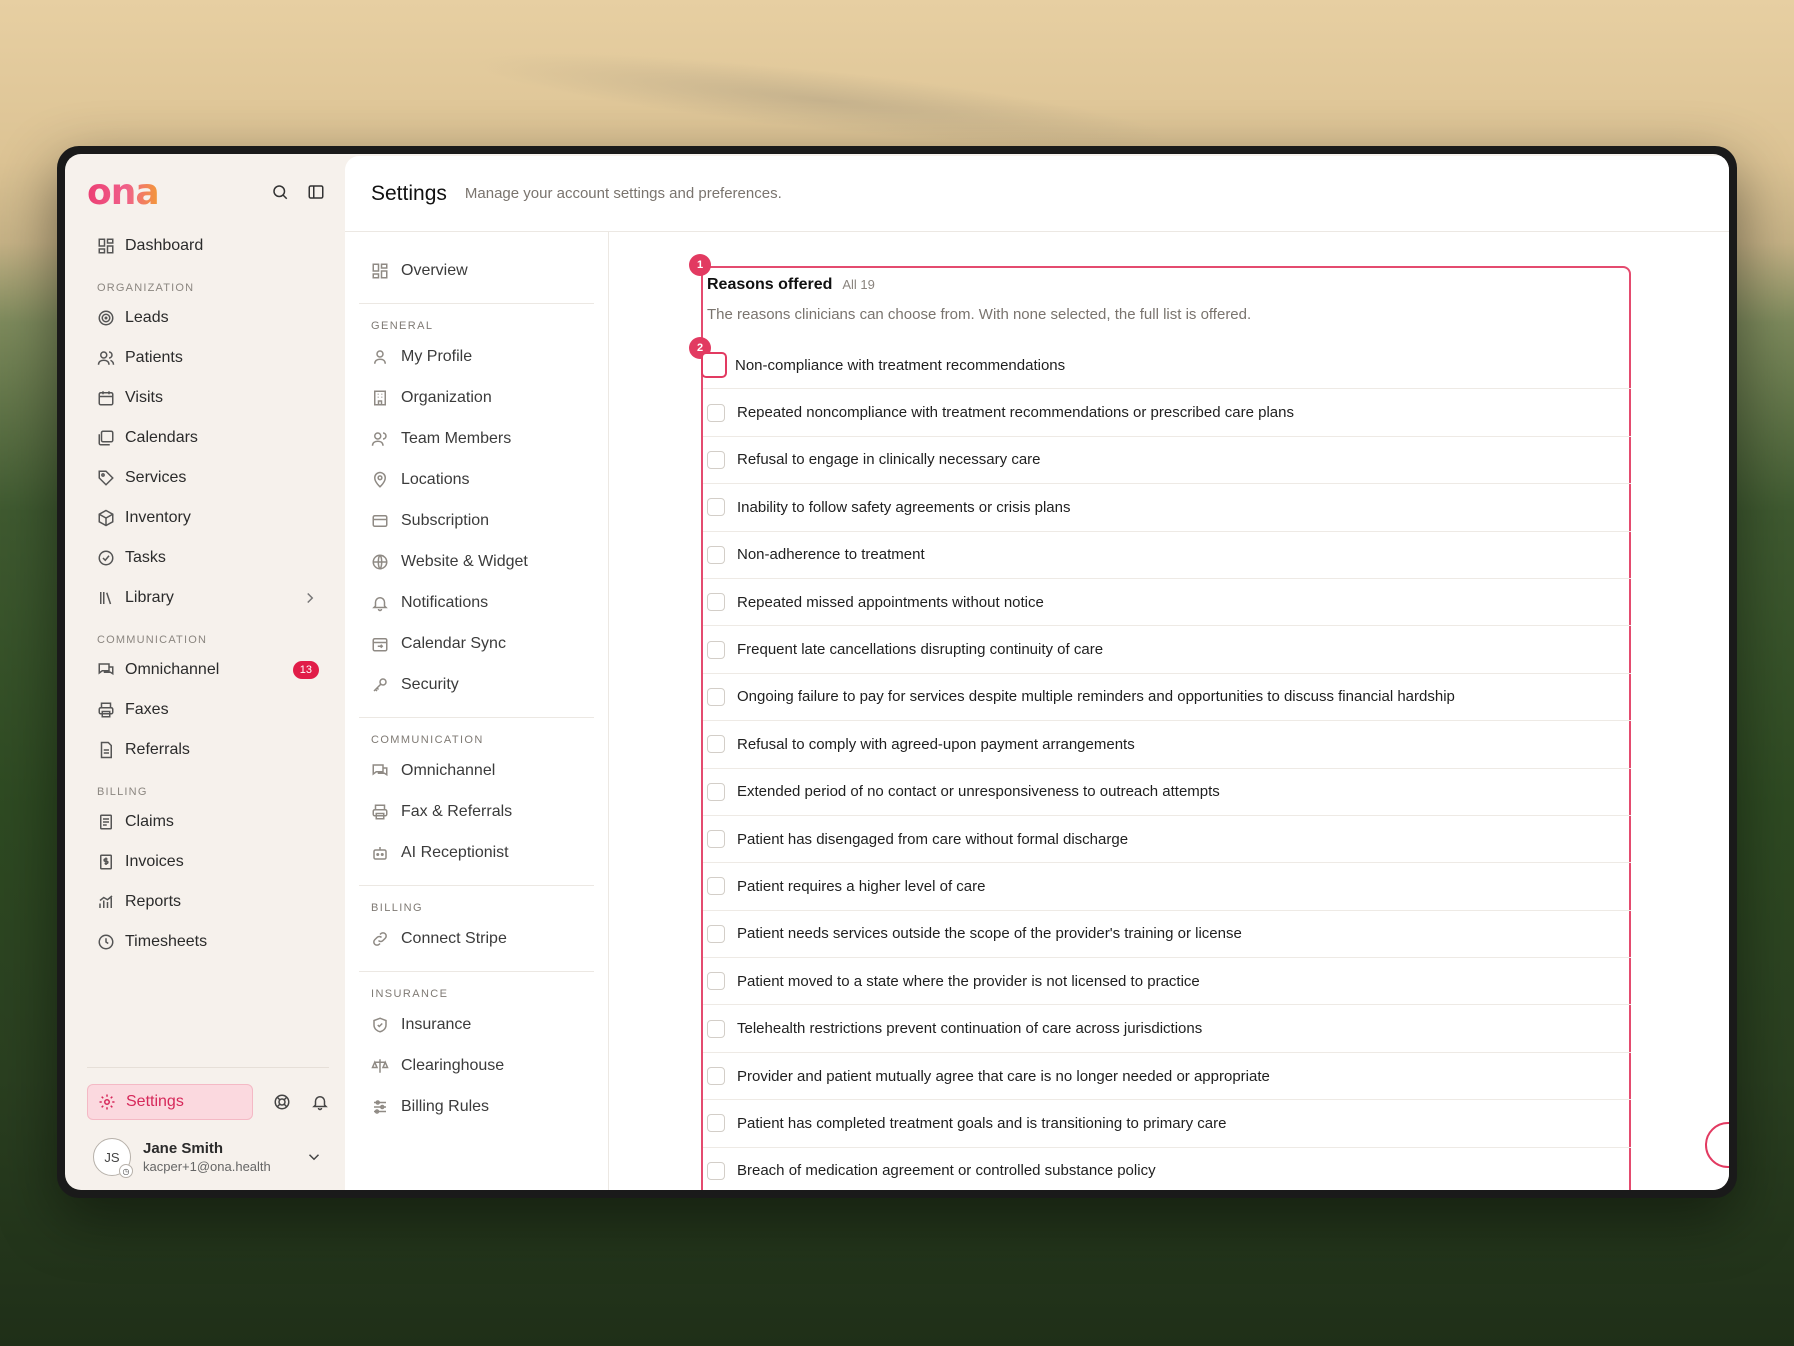 Image resolution: width=1794 pixels, height=1346 pixels. Describe the element at coordinates (476, 270) in the screenshot. I see `subnav-item-overview: Overview` at that location.